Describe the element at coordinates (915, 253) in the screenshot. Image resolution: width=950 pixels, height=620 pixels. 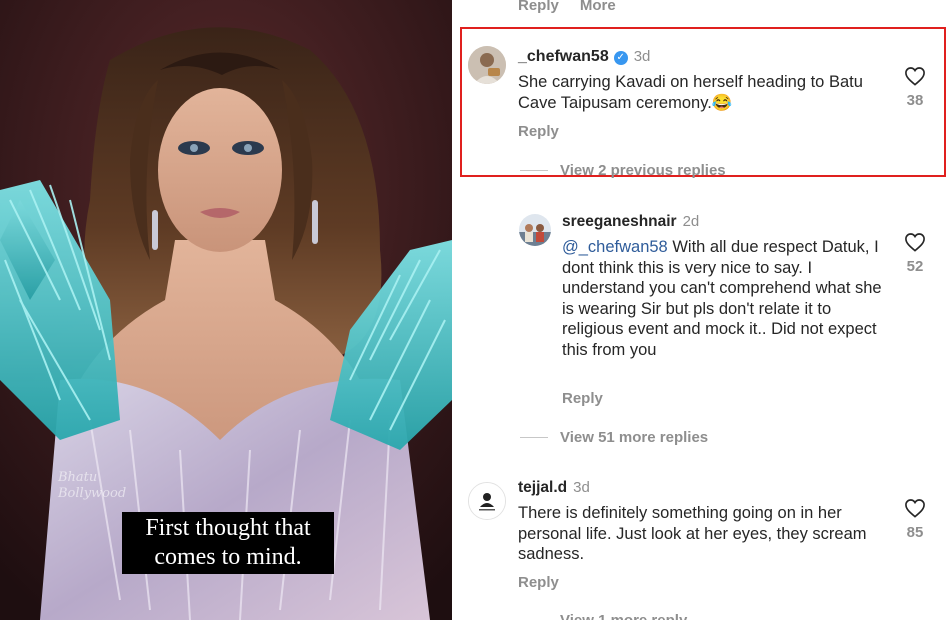
I see `like-button: 52` at that location.